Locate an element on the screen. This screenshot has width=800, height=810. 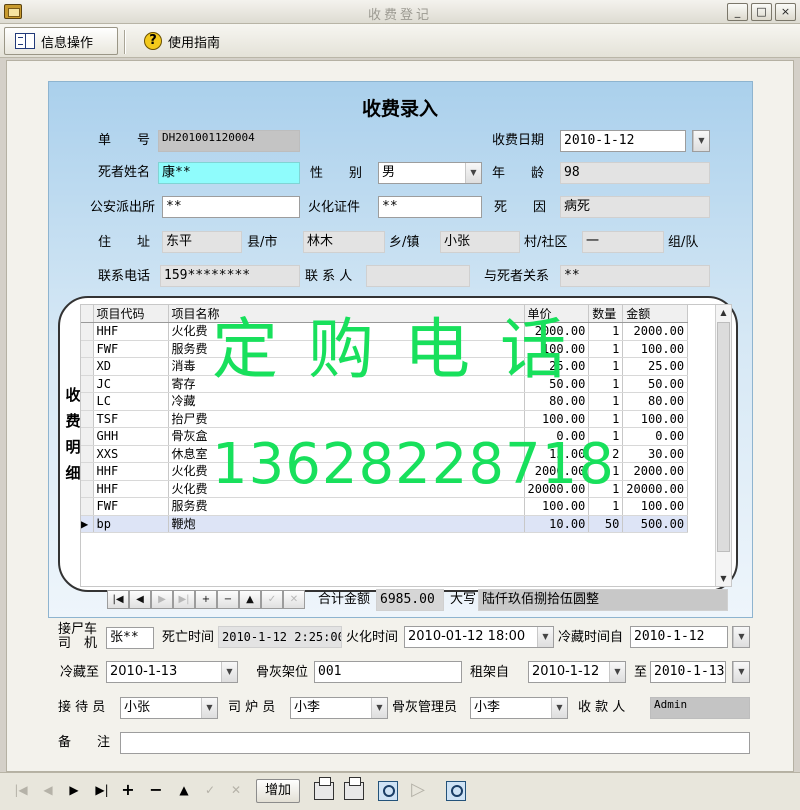
cold-from-field: 2010-1-12 is located at coordinates (679, 637).